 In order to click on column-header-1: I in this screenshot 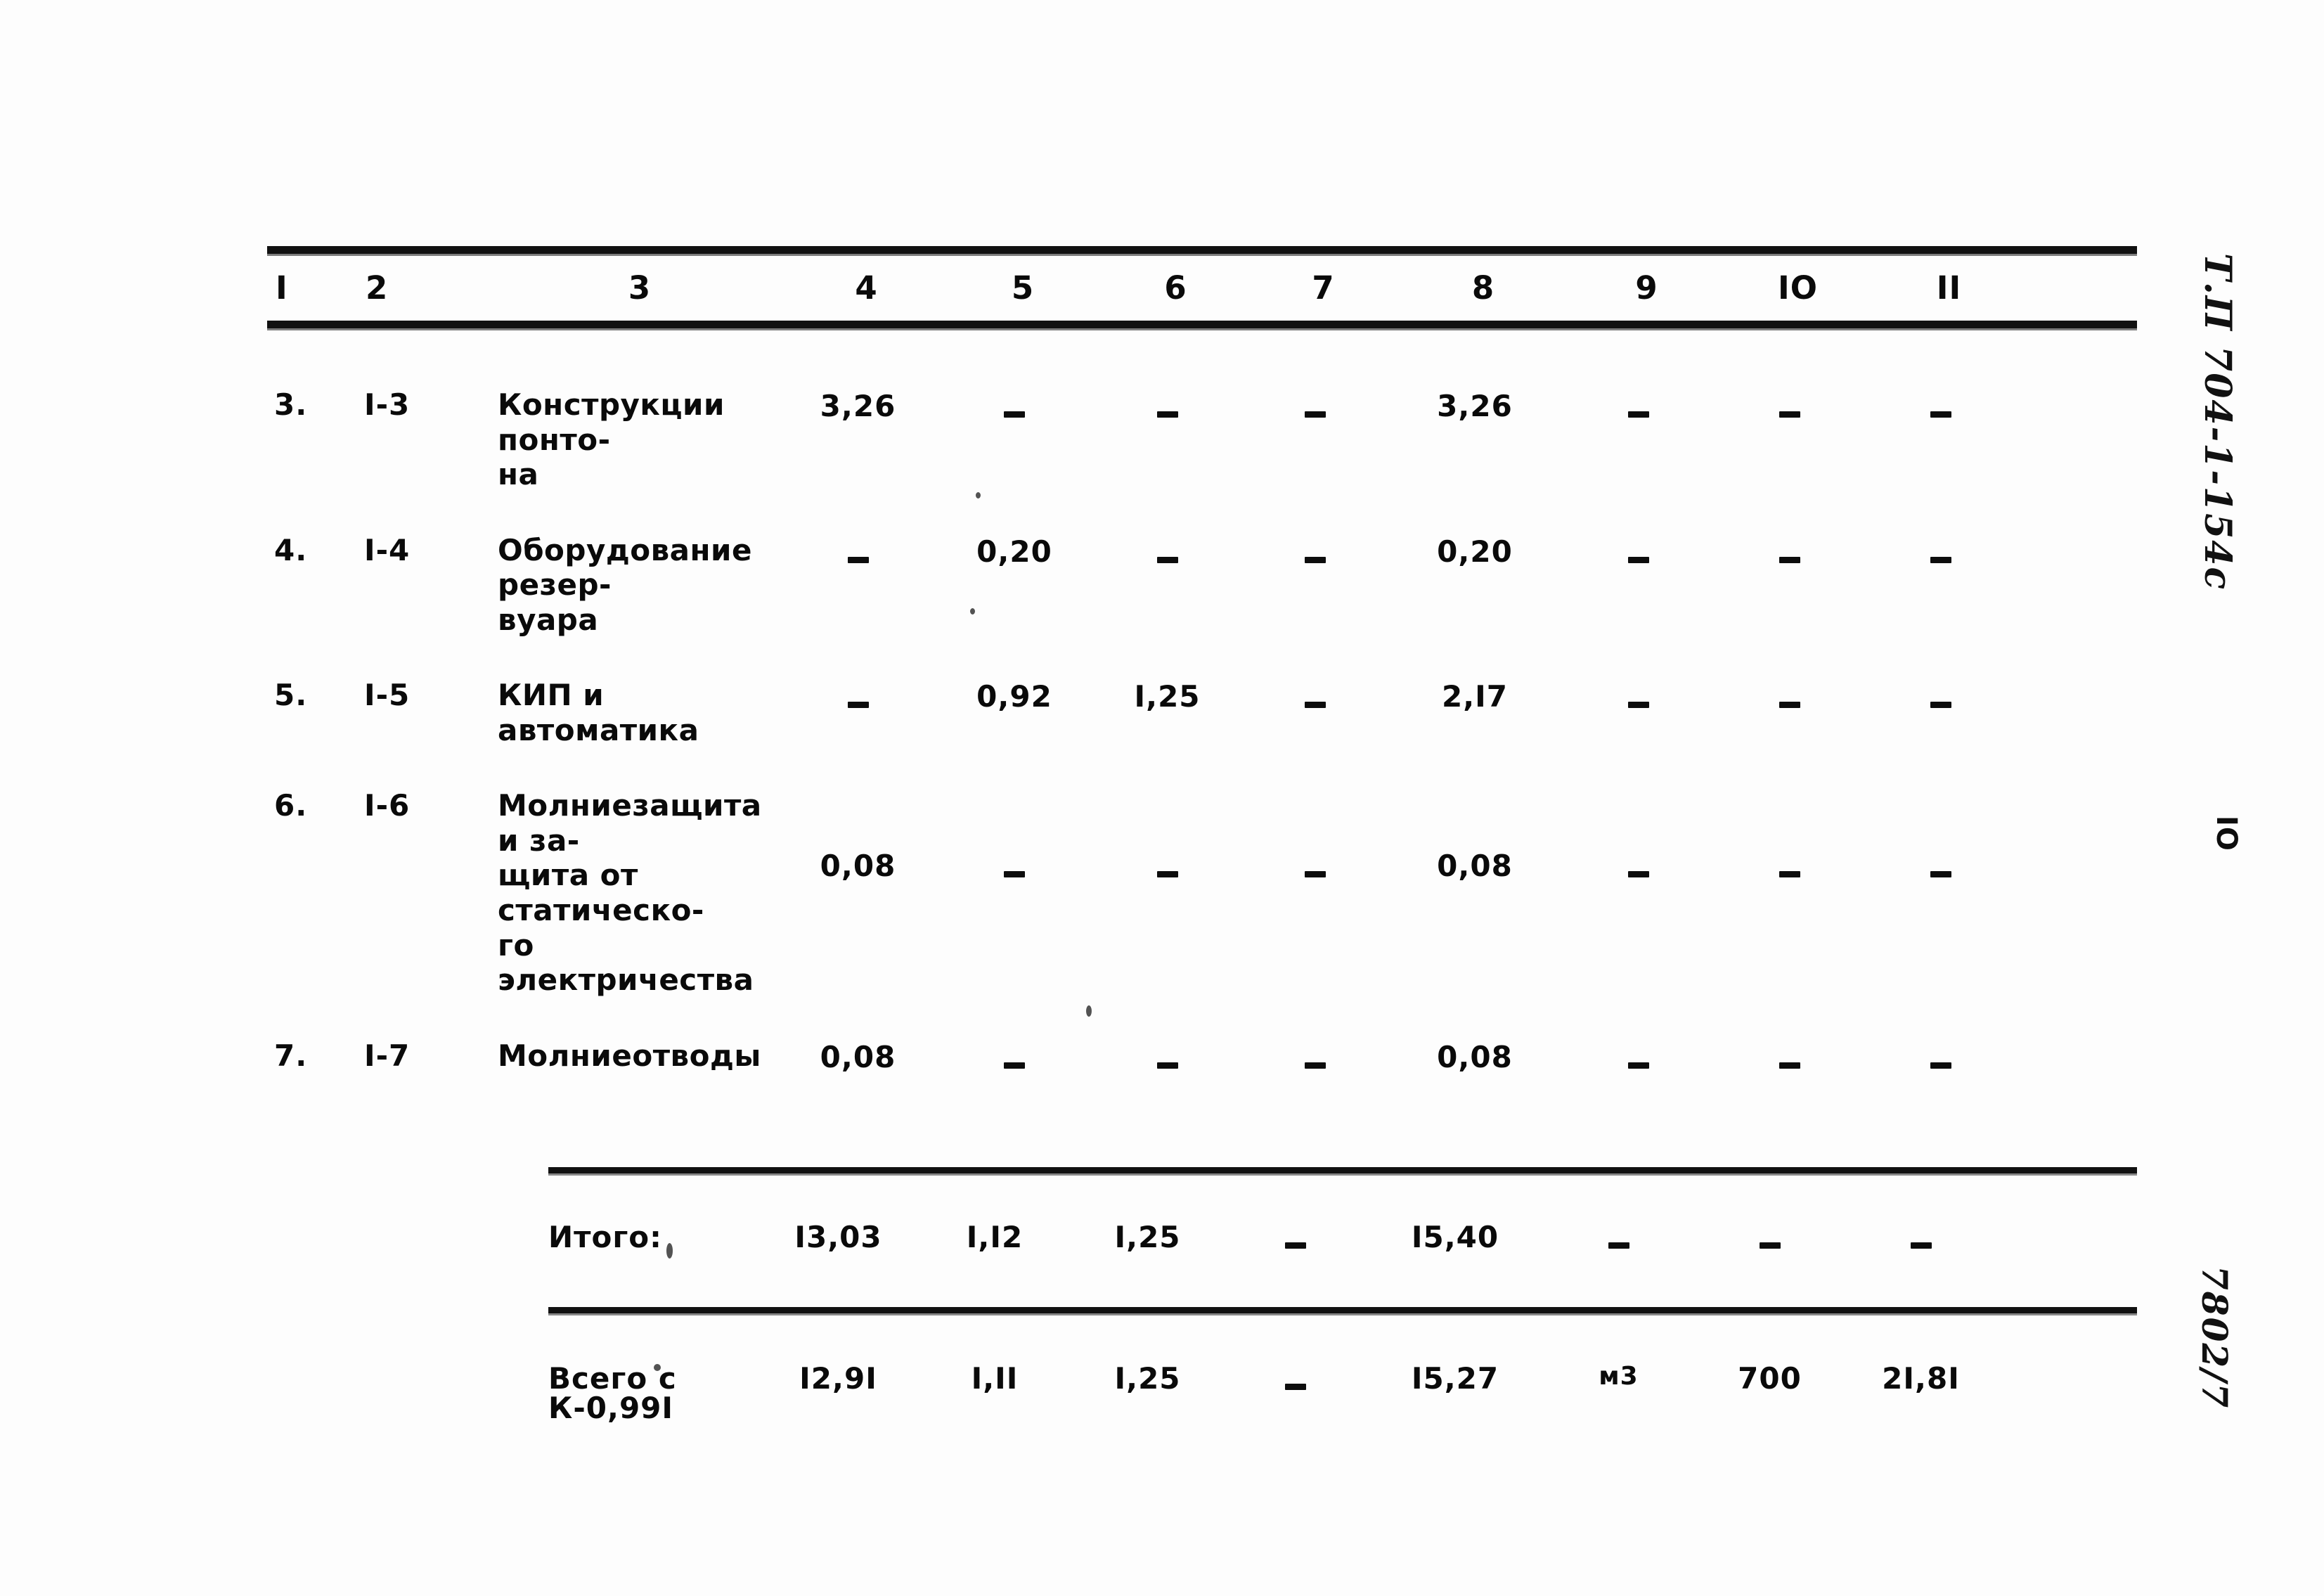, I will do `click(282, 288)`.